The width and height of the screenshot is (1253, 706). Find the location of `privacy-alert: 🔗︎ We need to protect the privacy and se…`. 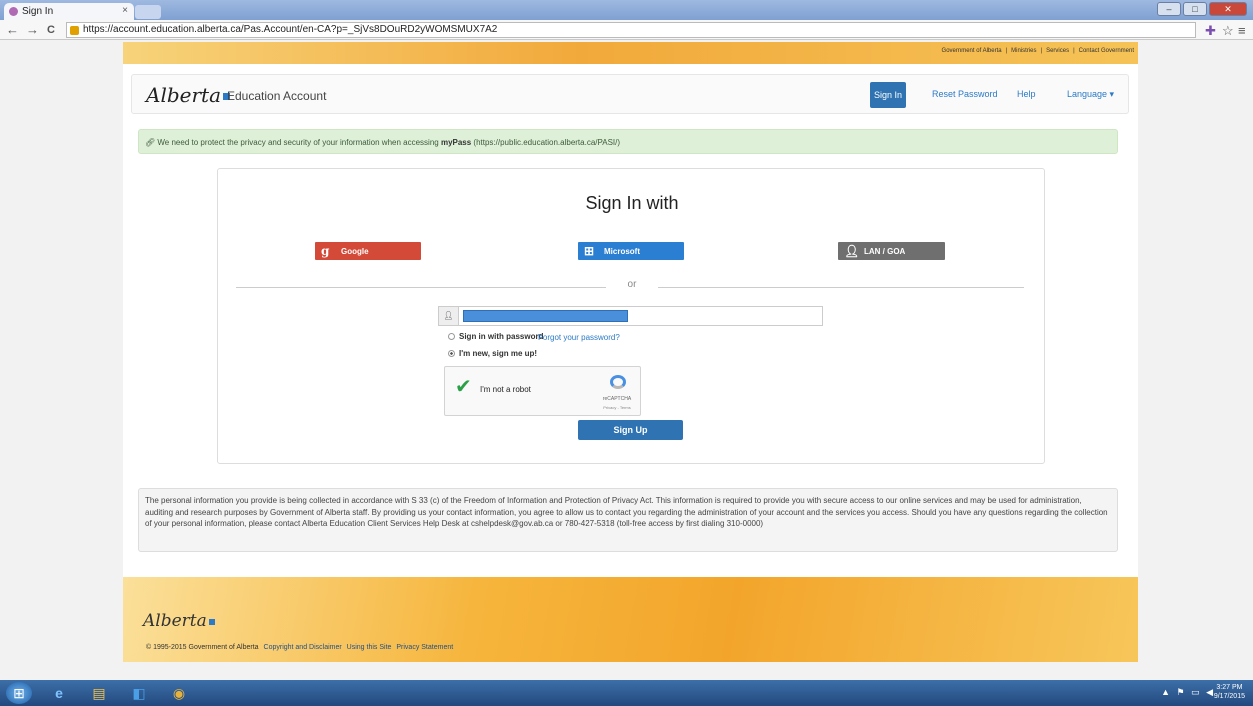

privacy-alert: 🔗︎ We need to protect the privacy and se… is located at coordinates (628, 141).